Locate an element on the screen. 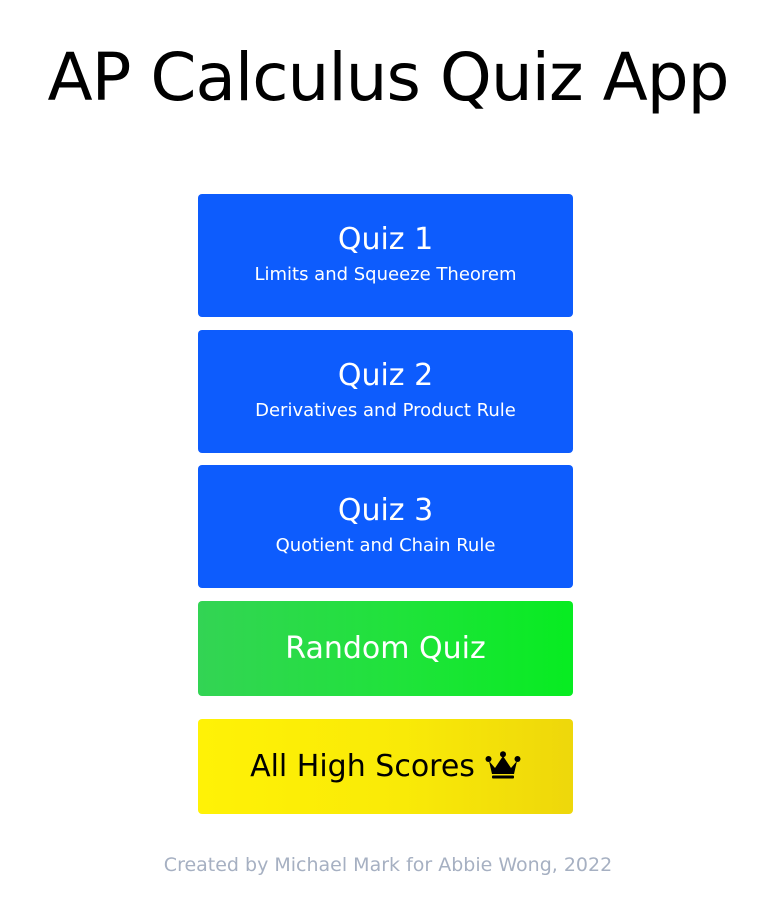  quiz-2-subtitle: Derivatives and Product Rule is located at coordinates (385, 410).